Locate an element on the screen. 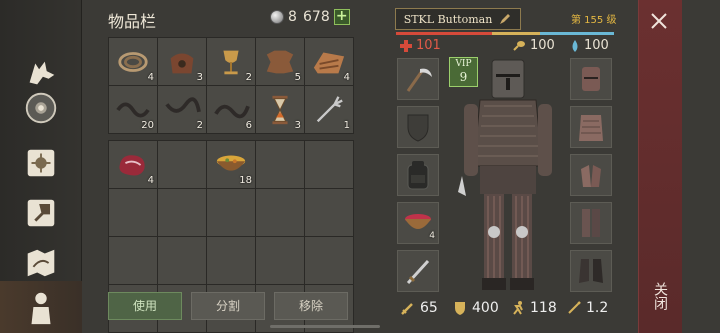 This screenshot has width=720, height=333. shield-slot is located at coordinates (418, 127).